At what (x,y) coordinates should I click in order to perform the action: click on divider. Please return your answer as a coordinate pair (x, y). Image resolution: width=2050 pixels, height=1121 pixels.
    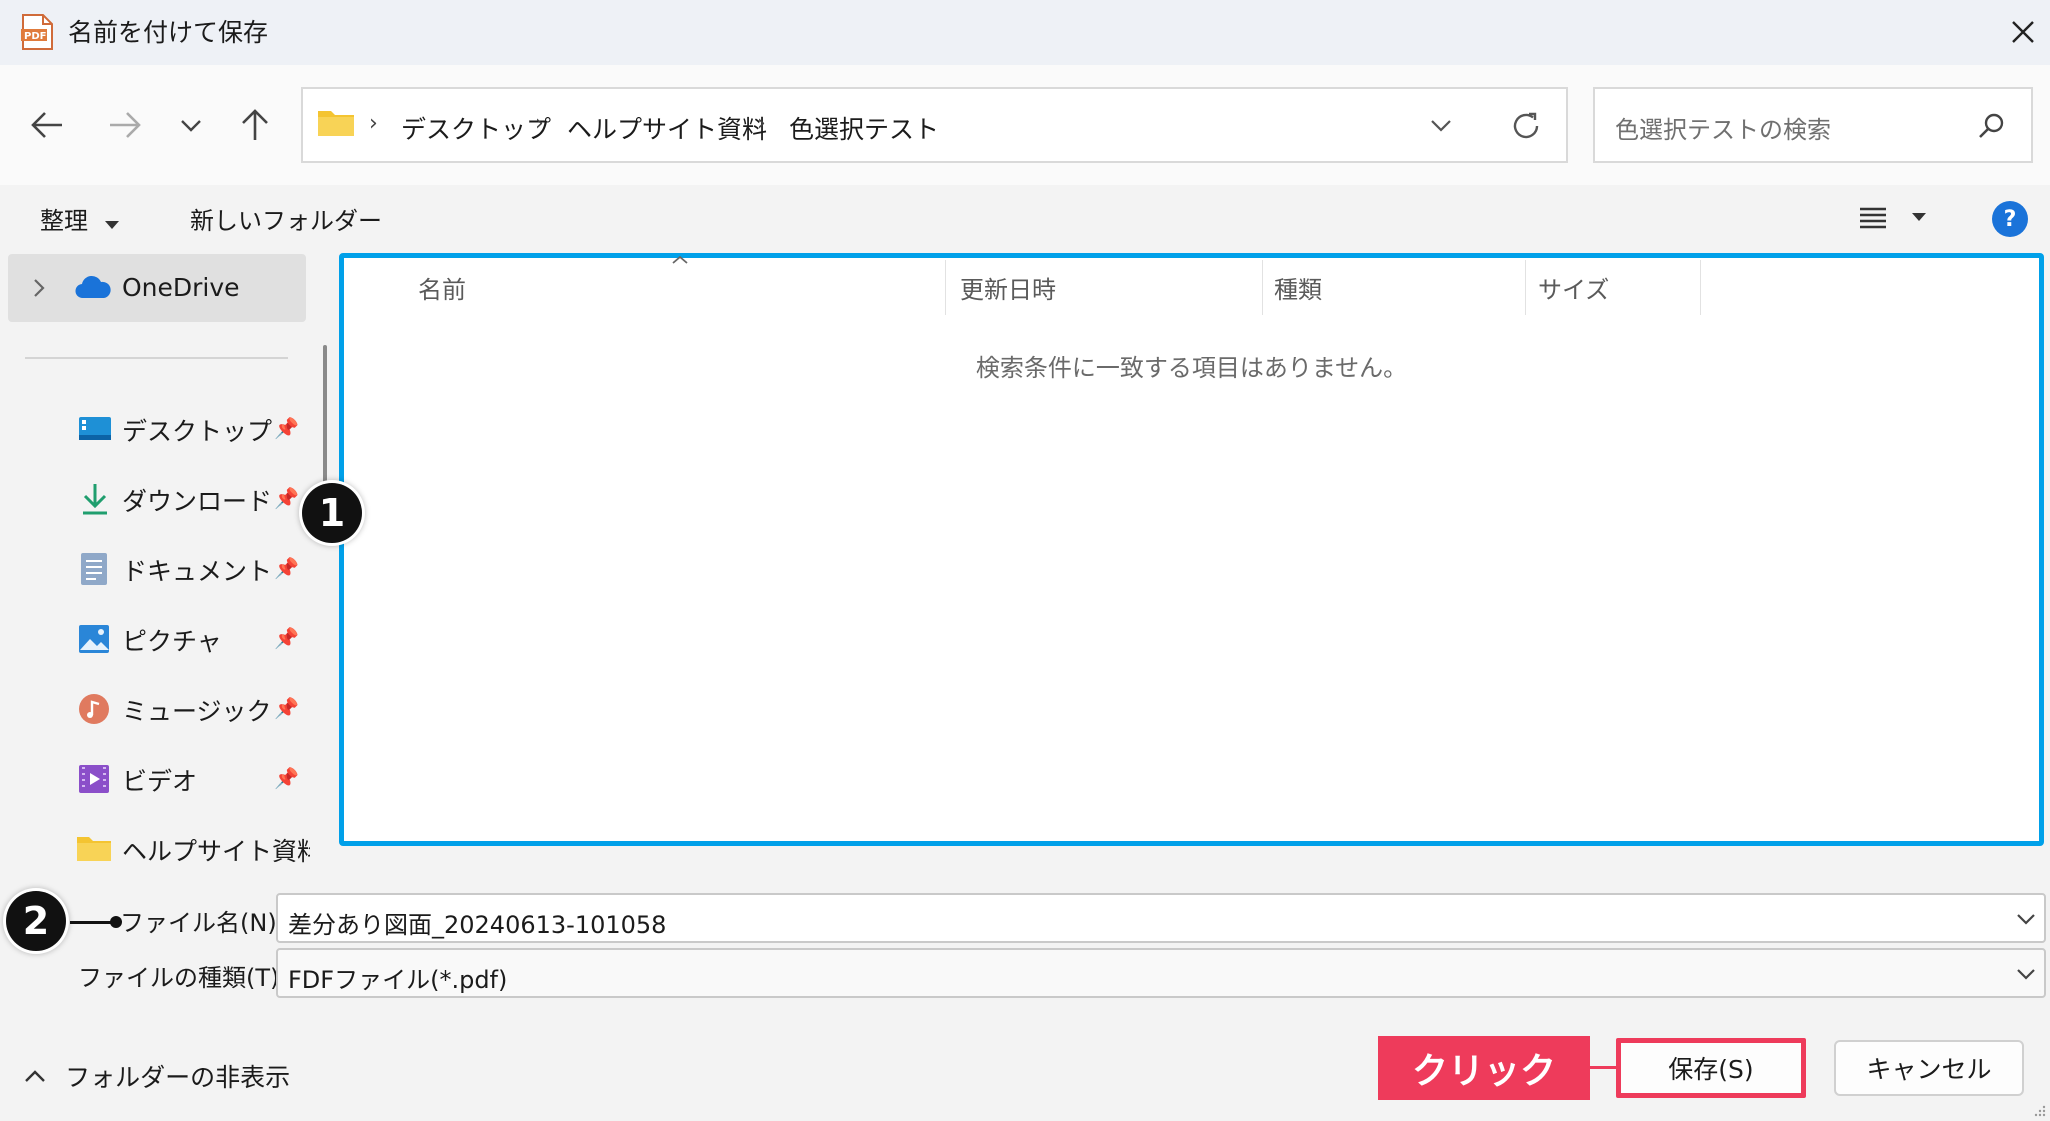
    Looking at the image, I should click on (156, 358).